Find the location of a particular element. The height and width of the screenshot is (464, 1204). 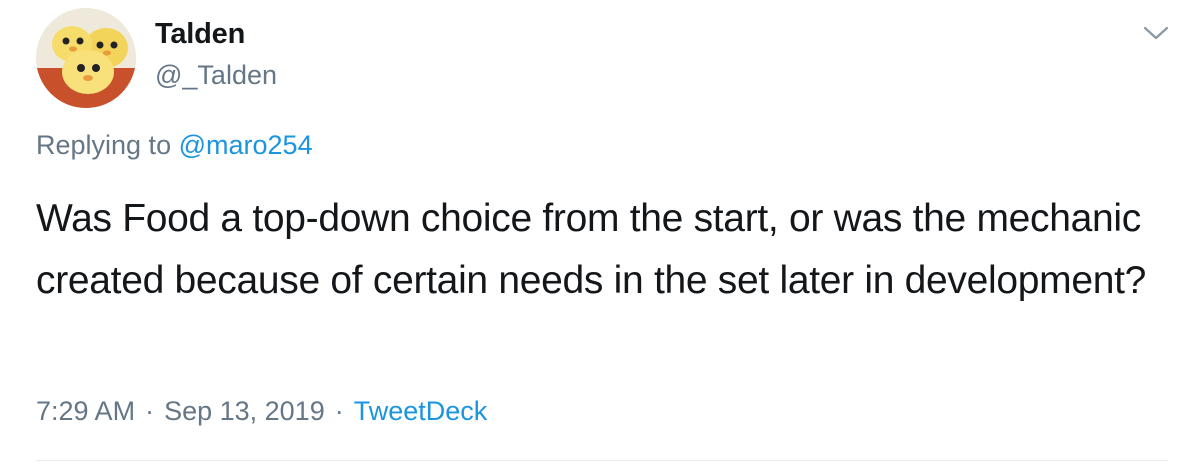

avatar-image is located at coordinates (86, 58).